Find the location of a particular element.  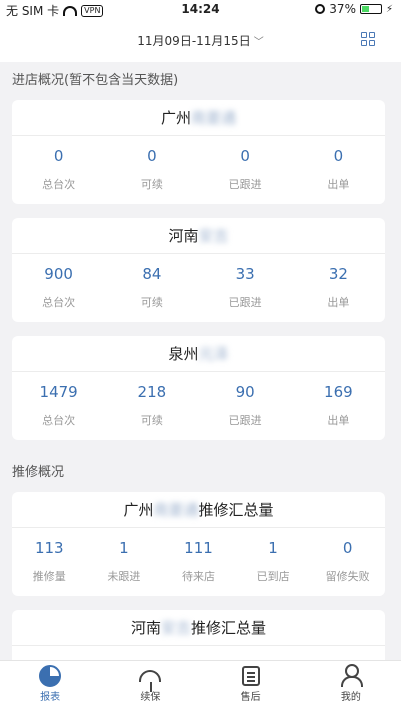

stat-value: 33 is located at coordinates (245, 274).